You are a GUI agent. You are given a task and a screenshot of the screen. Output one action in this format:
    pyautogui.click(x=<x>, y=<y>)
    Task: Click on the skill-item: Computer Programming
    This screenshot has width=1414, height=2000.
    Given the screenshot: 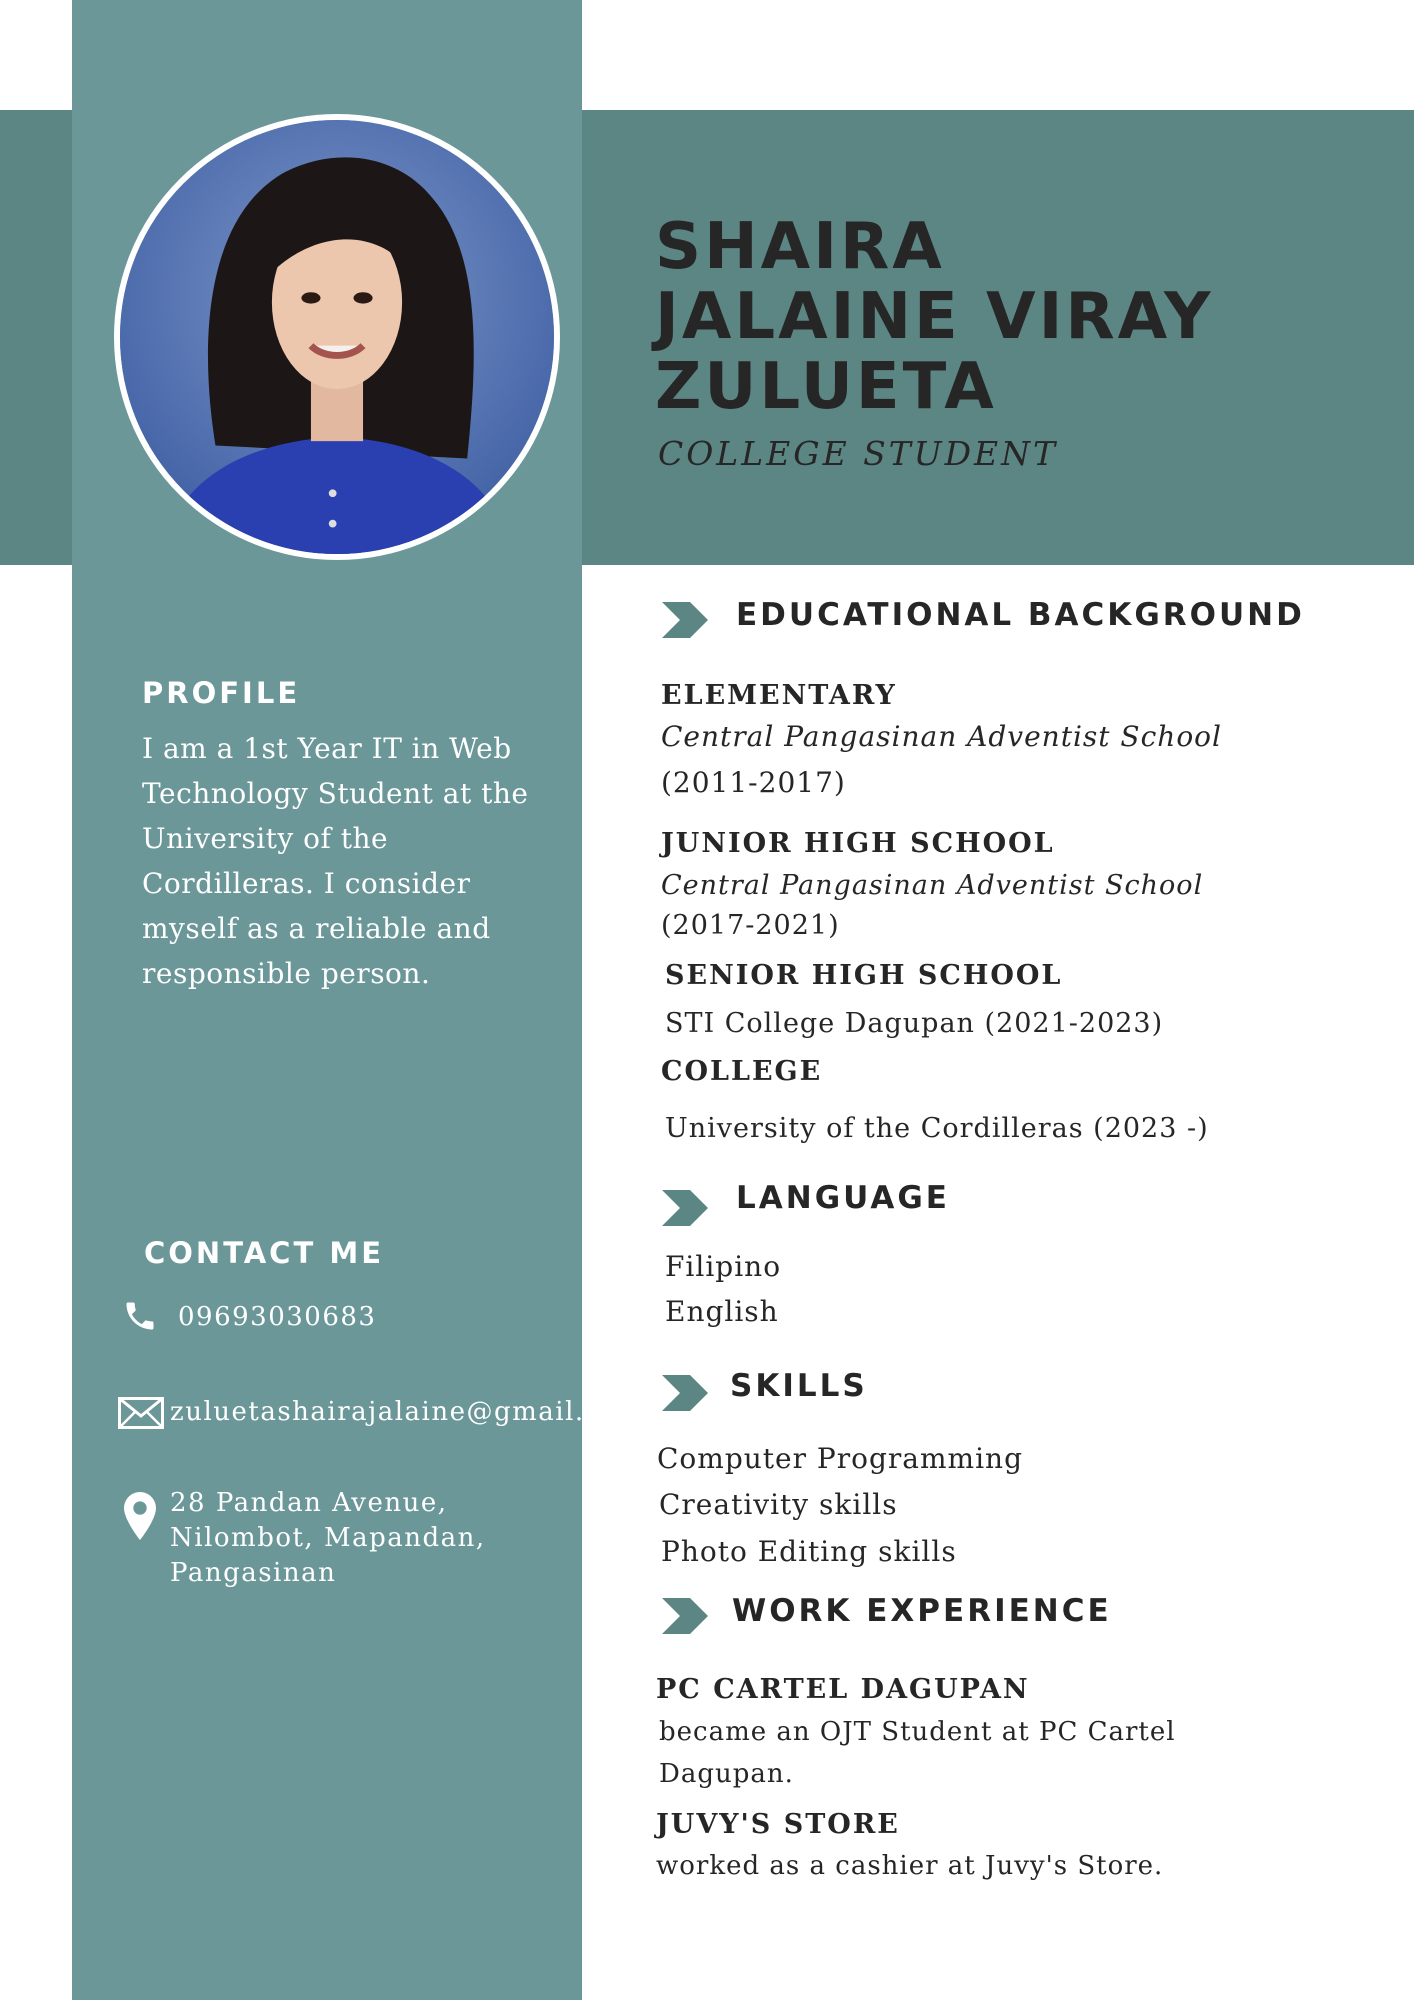 What is the action you would take?
    pyautogui.click(x=840, y=1458)
    